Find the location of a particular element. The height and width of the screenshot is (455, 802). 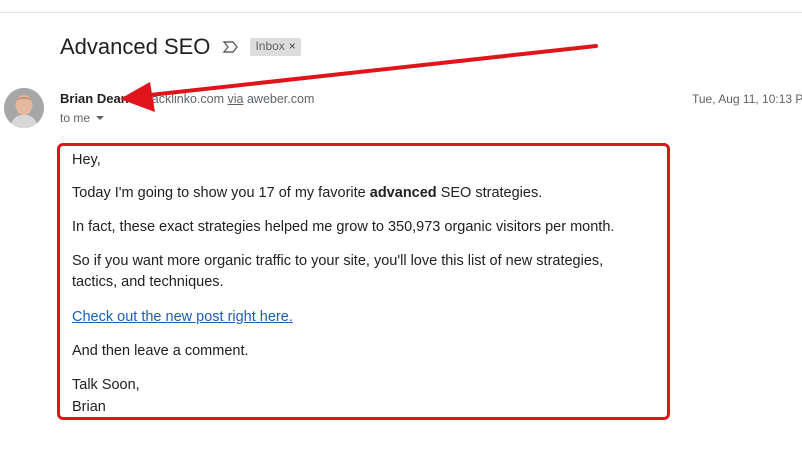

subject-row: Advanced SEO Inbox × is located at coordinates (180, 47).